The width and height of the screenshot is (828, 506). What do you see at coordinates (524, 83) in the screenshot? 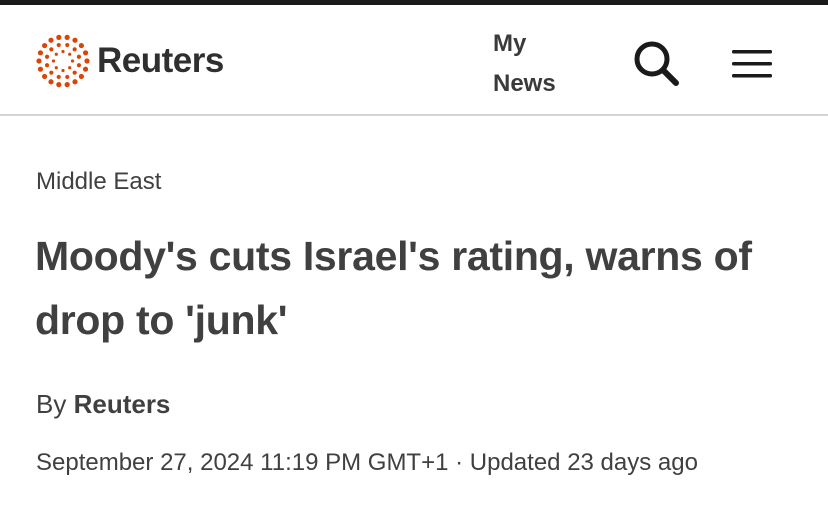
I see `my-news-label-line2: News` at bounding box center [524, 83].